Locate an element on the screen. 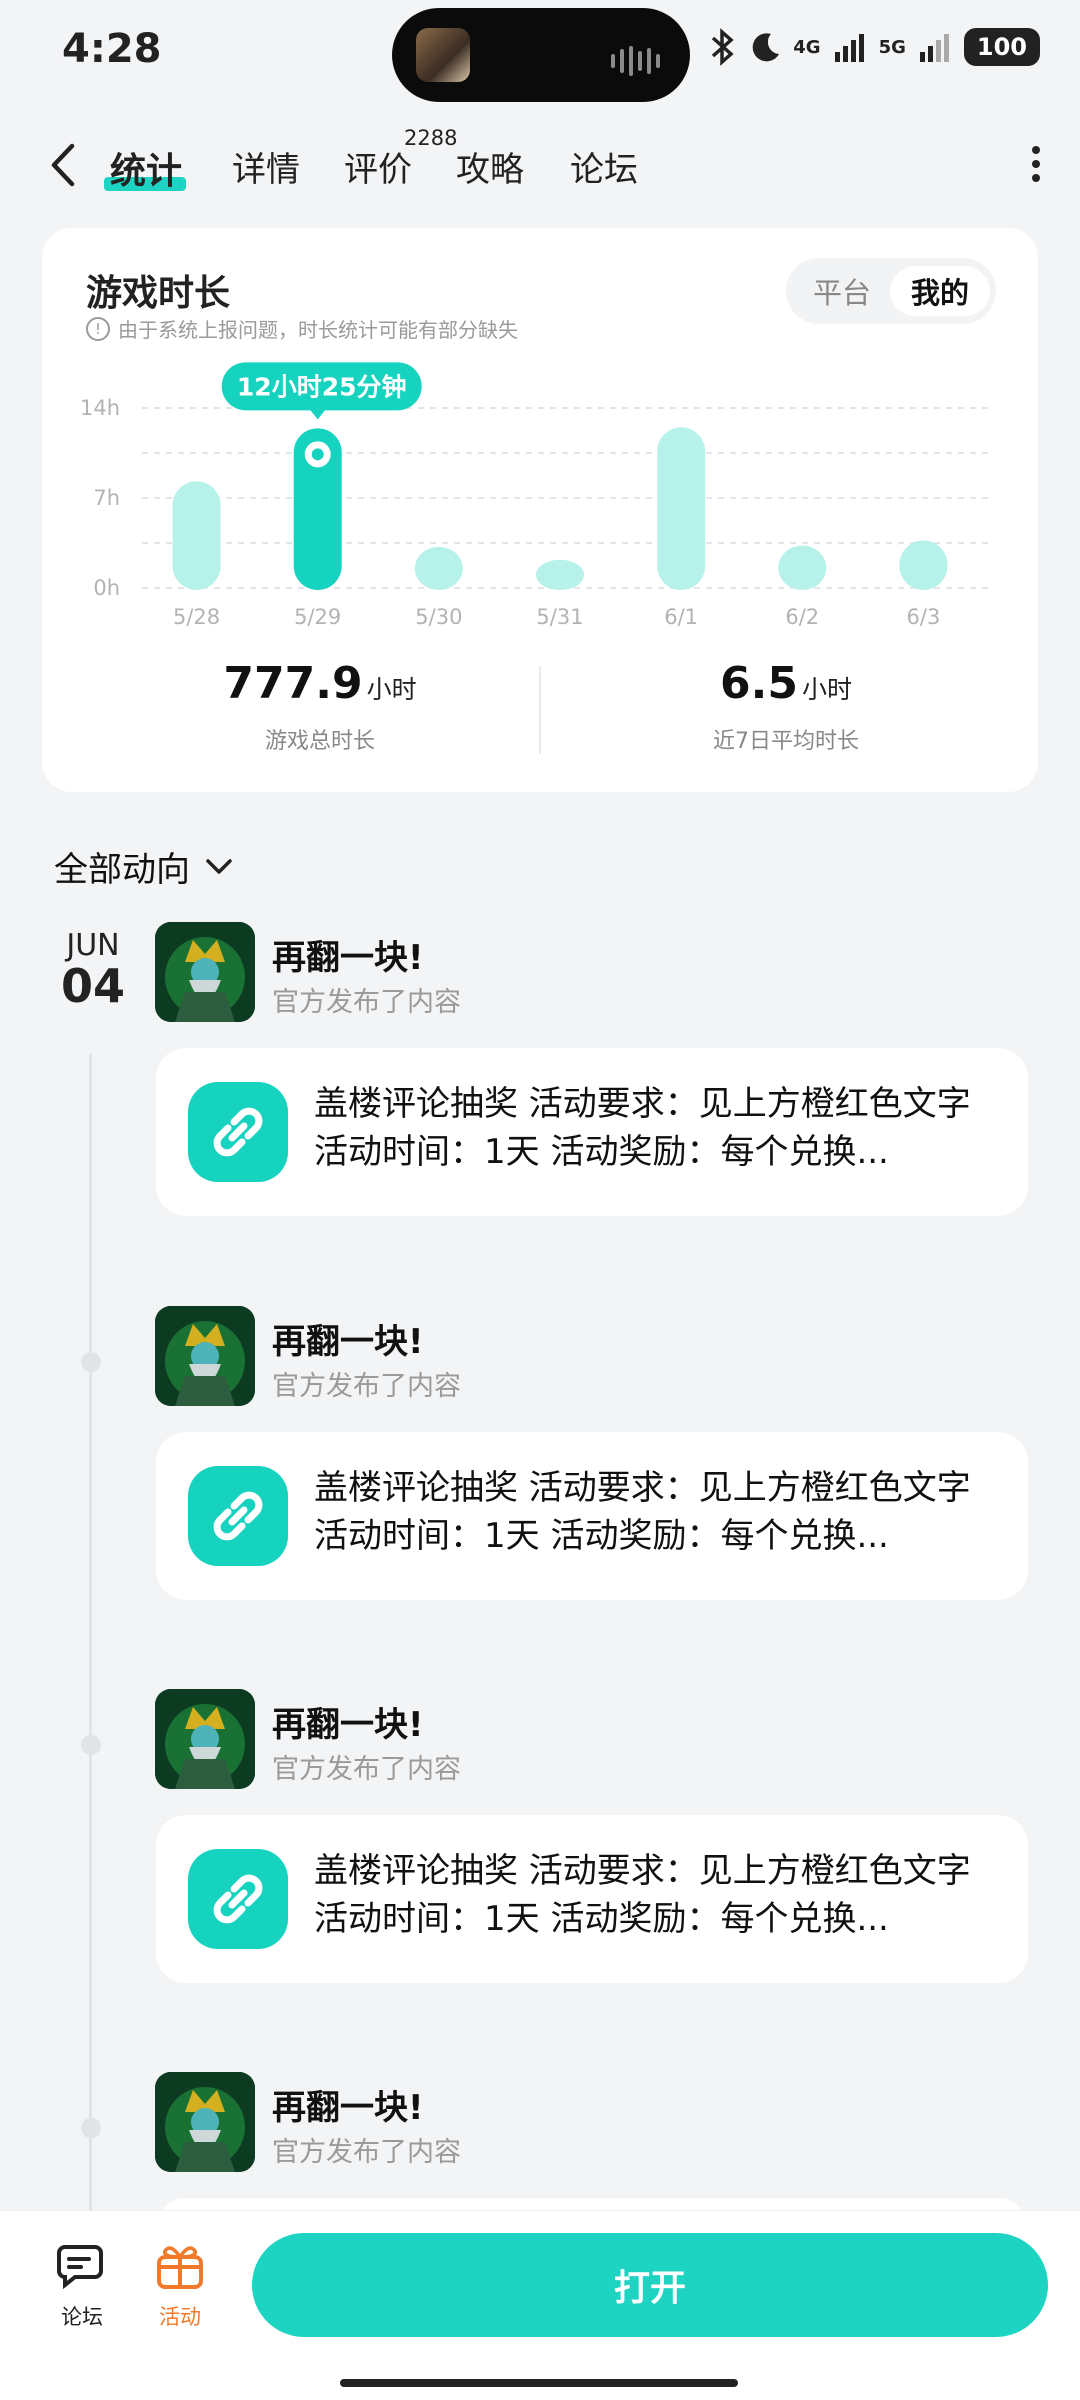 This screenshot has width=1080, height=2400. feed-filter-label: 全部动向 is located at coordinates (122, 870).